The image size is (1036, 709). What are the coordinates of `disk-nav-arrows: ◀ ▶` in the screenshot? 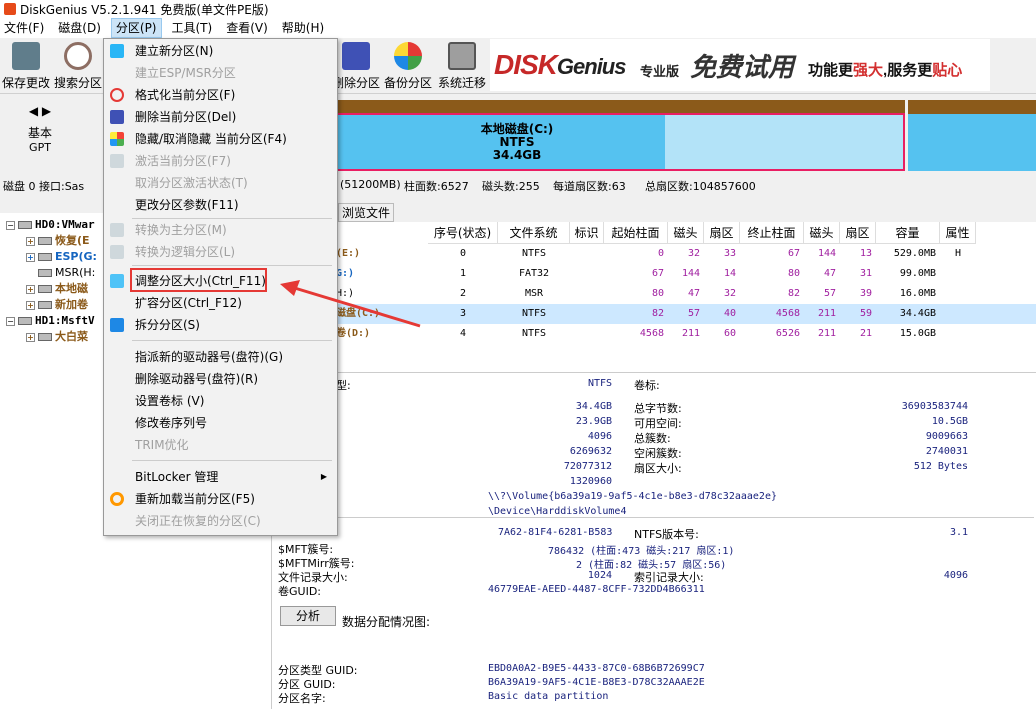 It's located at (40, 111).